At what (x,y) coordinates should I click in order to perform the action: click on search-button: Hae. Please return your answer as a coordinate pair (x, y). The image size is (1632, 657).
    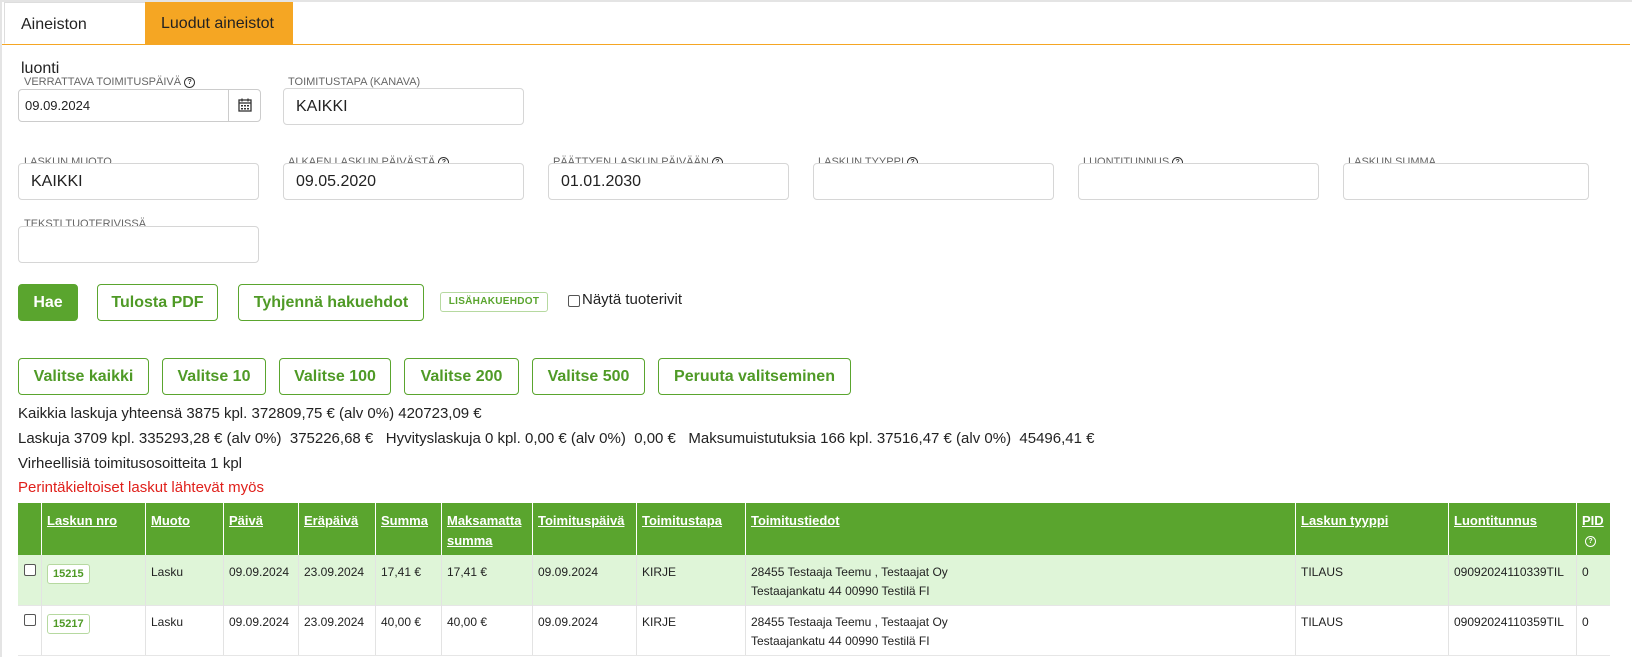
    Looking at the image, I should click on (48, 302).